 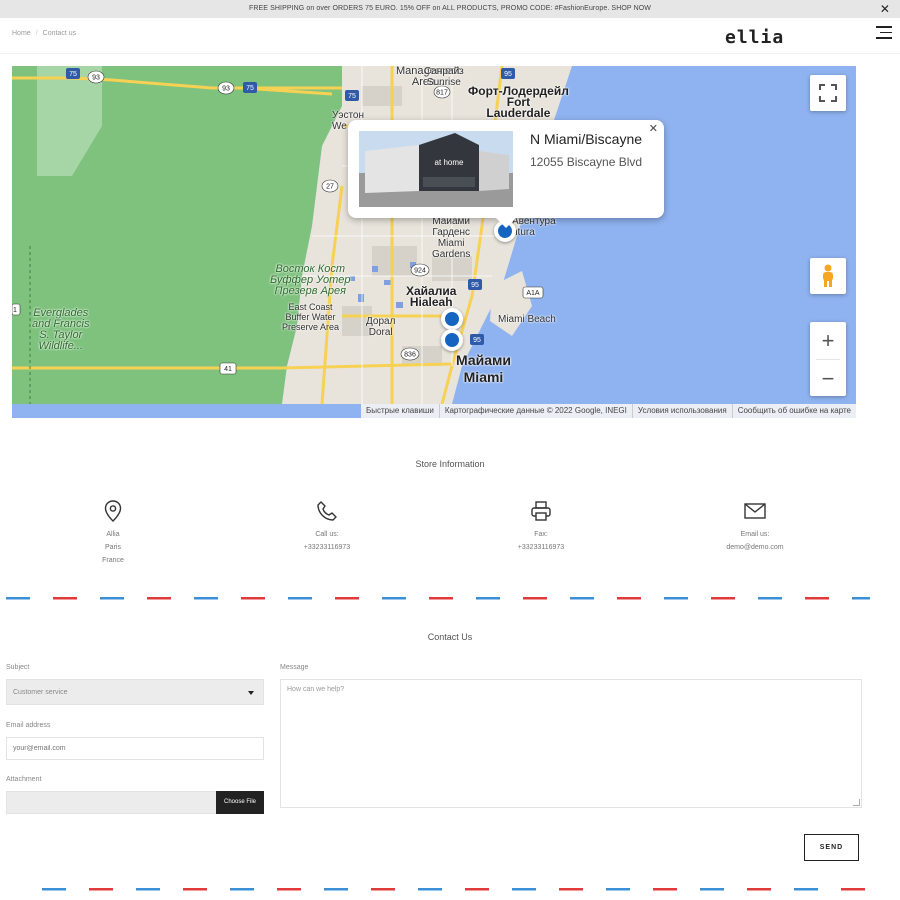 I want to click on store-fax: Fax: +33233116973, so click(x=541, y=527).